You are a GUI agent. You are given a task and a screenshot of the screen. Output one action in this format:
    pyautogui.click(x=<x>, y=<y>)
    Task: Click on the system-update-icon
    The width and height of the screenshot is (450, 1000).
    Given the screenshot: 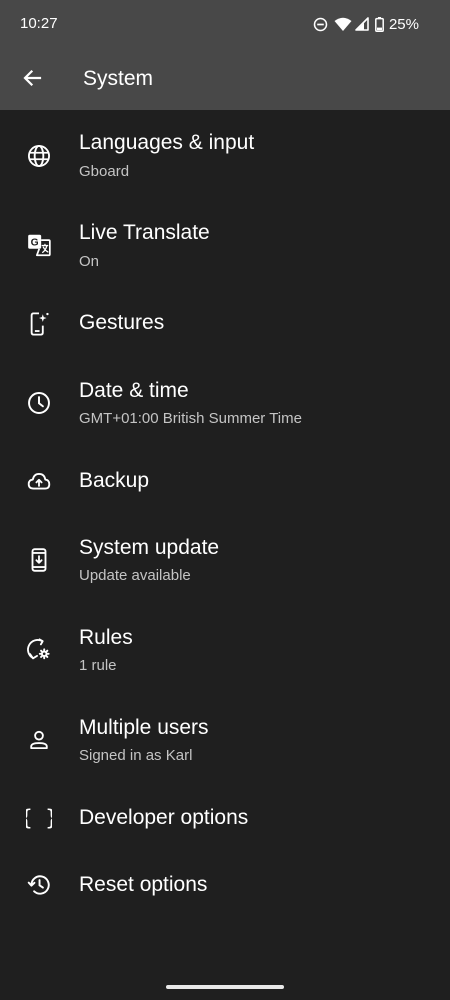 What is the action you would take?
    pyautogui.click(x=39, y=560)
    